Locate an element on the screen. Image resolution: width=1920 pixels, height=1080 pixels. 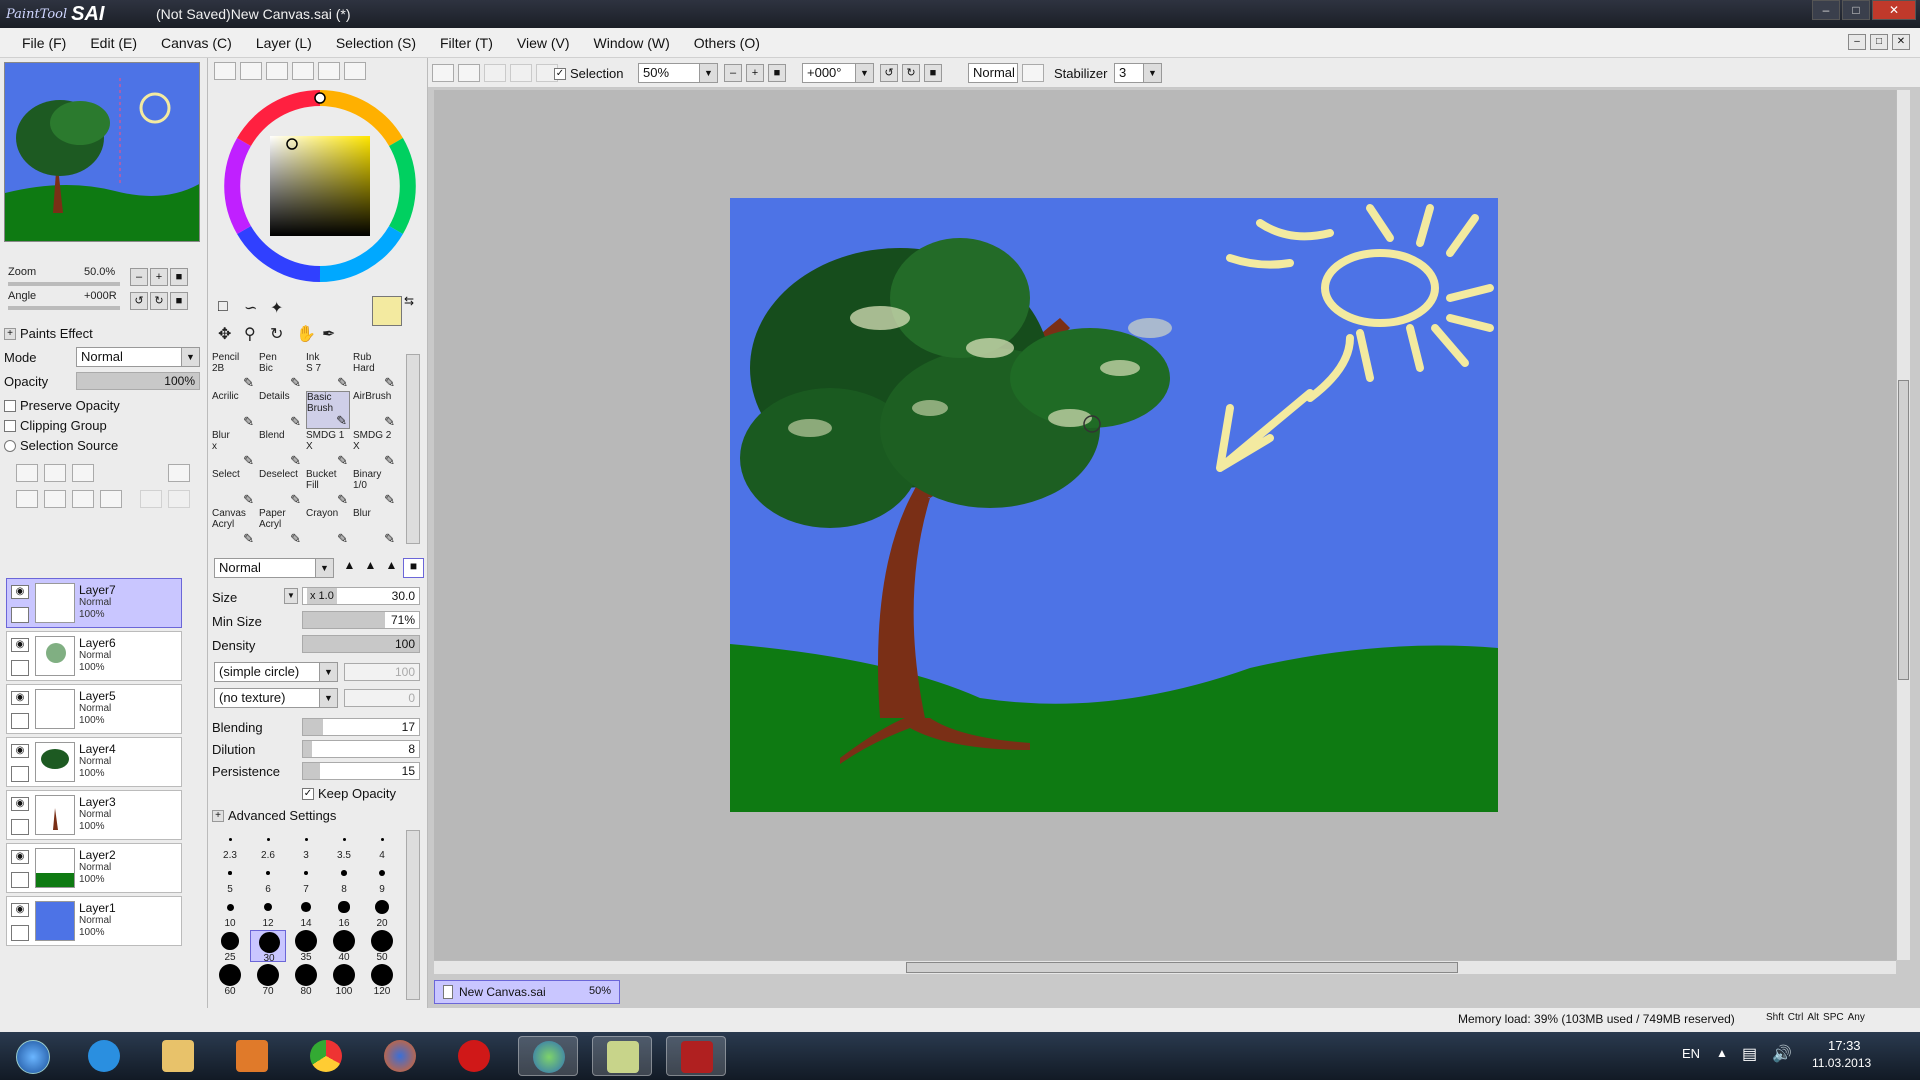
layer-item: ◉ Layer3 Normal 100% is located at coordinates (94, 815).